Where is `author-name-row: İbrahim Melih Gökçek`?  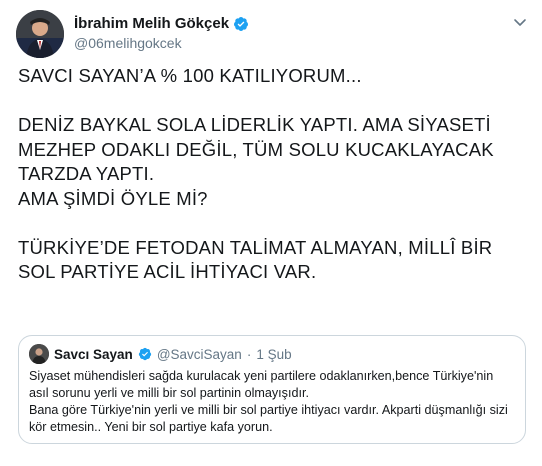
author-name-row: İbrahim Melih Gökçek is located at coordinates (161, 23).